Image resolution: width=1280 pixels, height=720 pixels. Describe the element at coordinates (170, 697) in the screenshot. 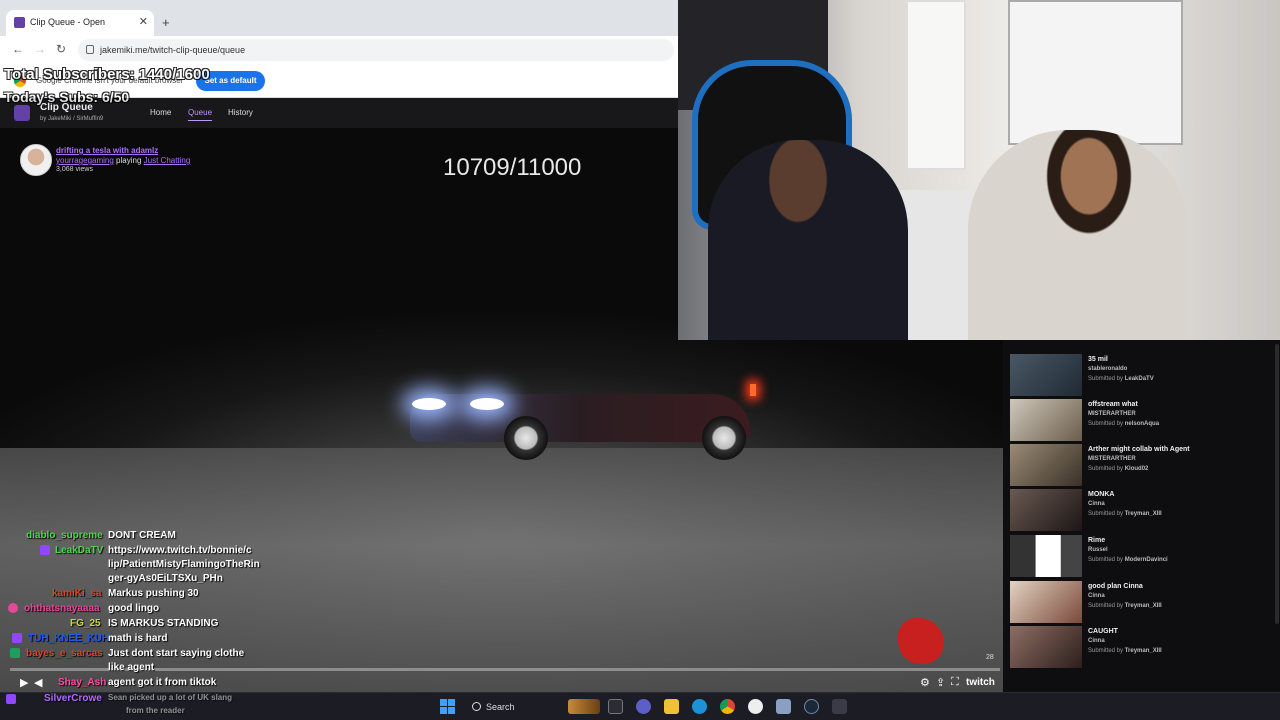

I see `chat-message: Sean picked up a lot of UK slang` at that location.